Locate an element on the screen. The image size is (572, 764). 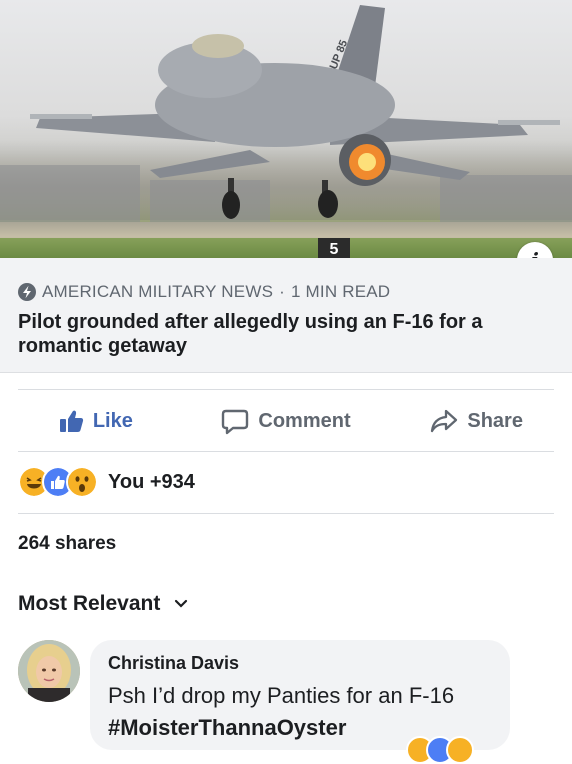
share-count: 264 shares is located at coordinates (67, 544).